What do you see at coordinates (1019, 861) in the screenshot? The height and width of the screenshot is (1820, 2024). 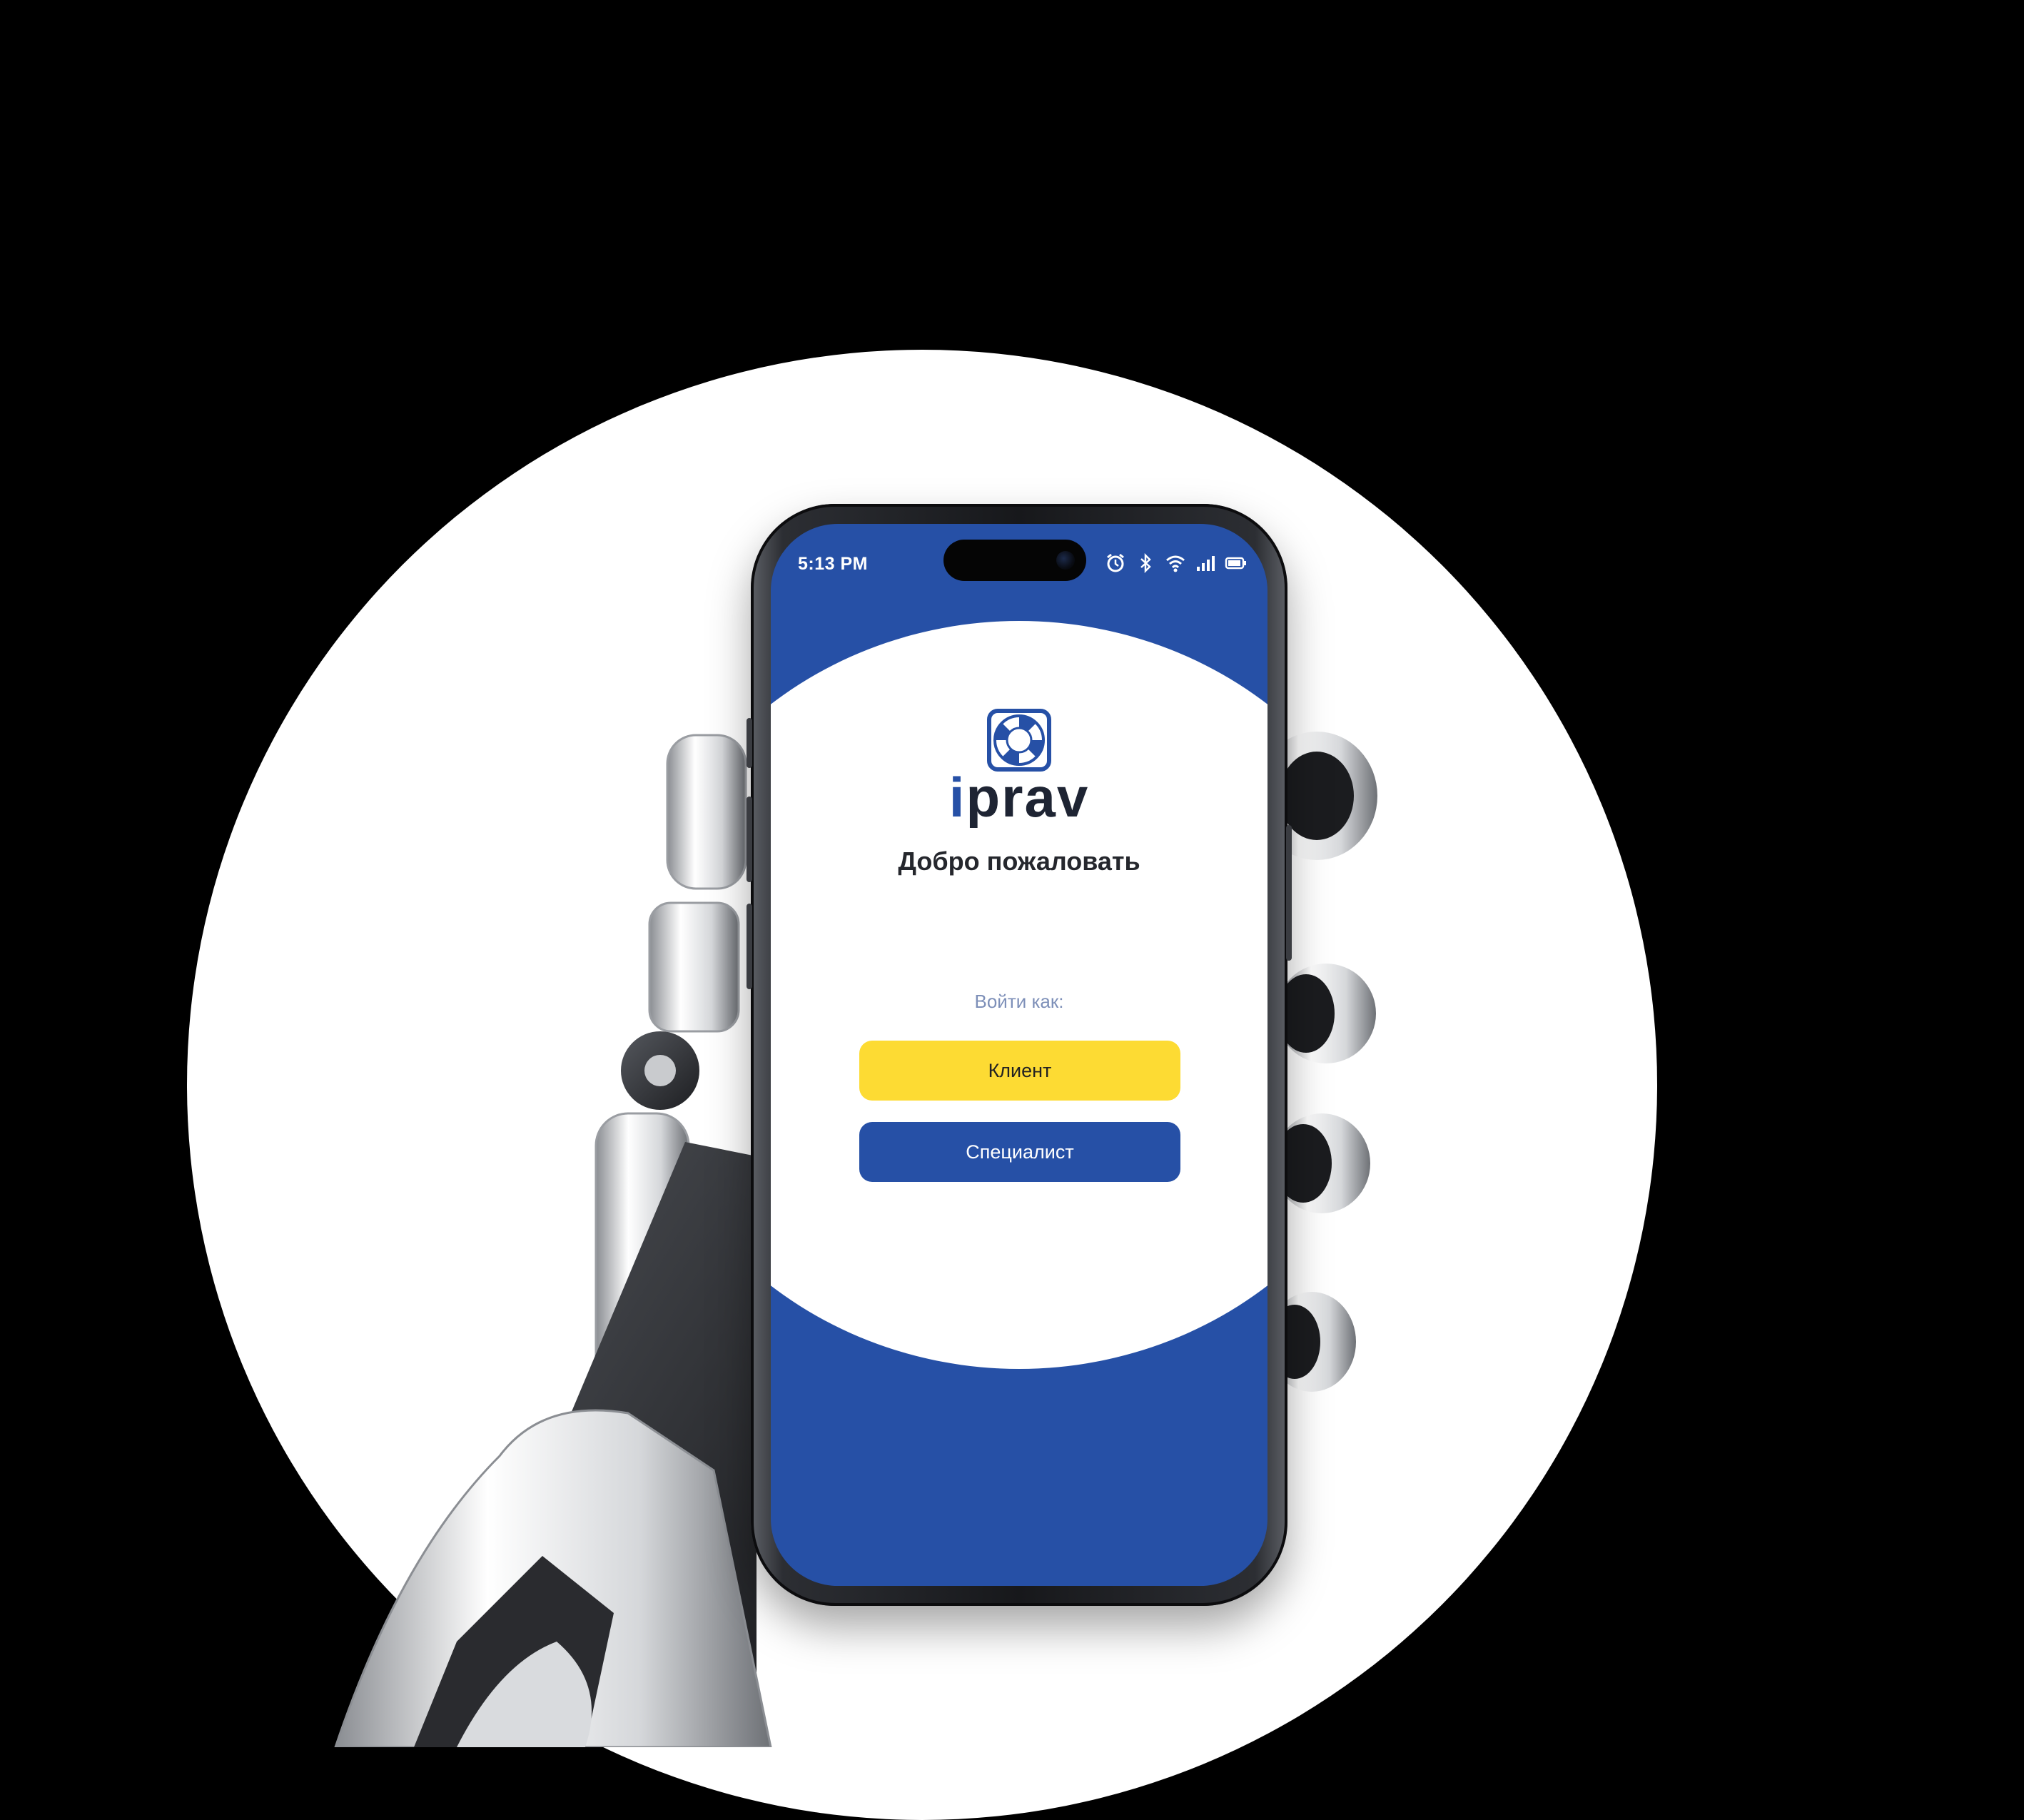 I see `welcome-title: Добро пожаловать` at bounding box center [1019, 861].